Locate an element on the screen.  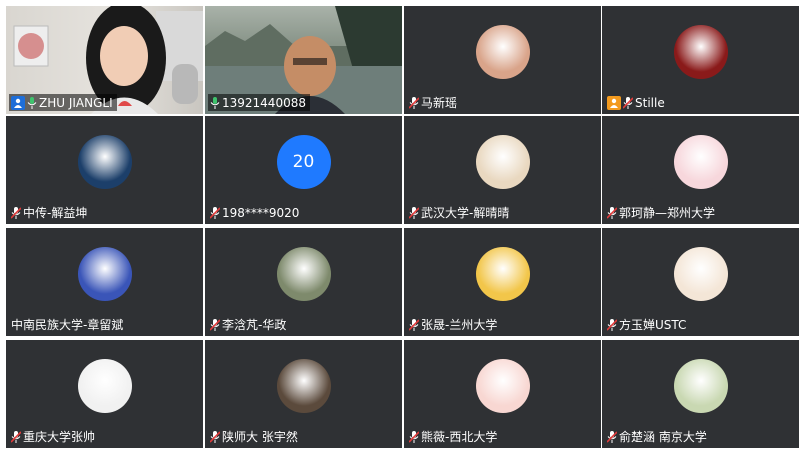
participant-name-label: 重庆大学张帅 is located at coordinates (54, 436).